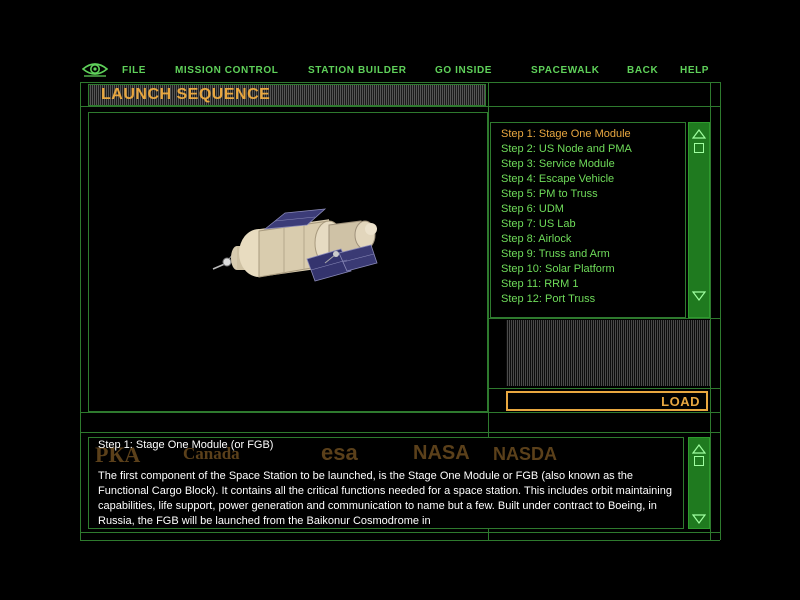 This screenshot has height=600, width=800. I want to click on nav-mission-control: MISSION CONTROL, so click(226, 70).